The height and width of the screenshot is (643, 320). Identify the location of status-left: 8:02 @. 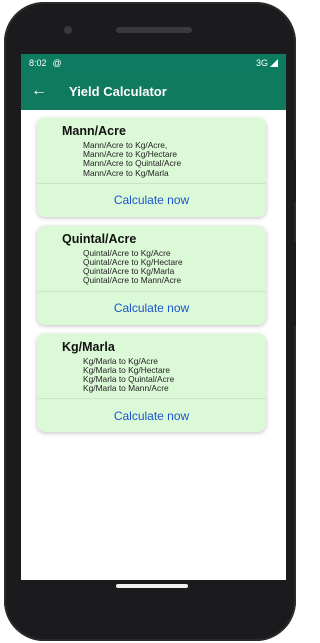
(45, 63).